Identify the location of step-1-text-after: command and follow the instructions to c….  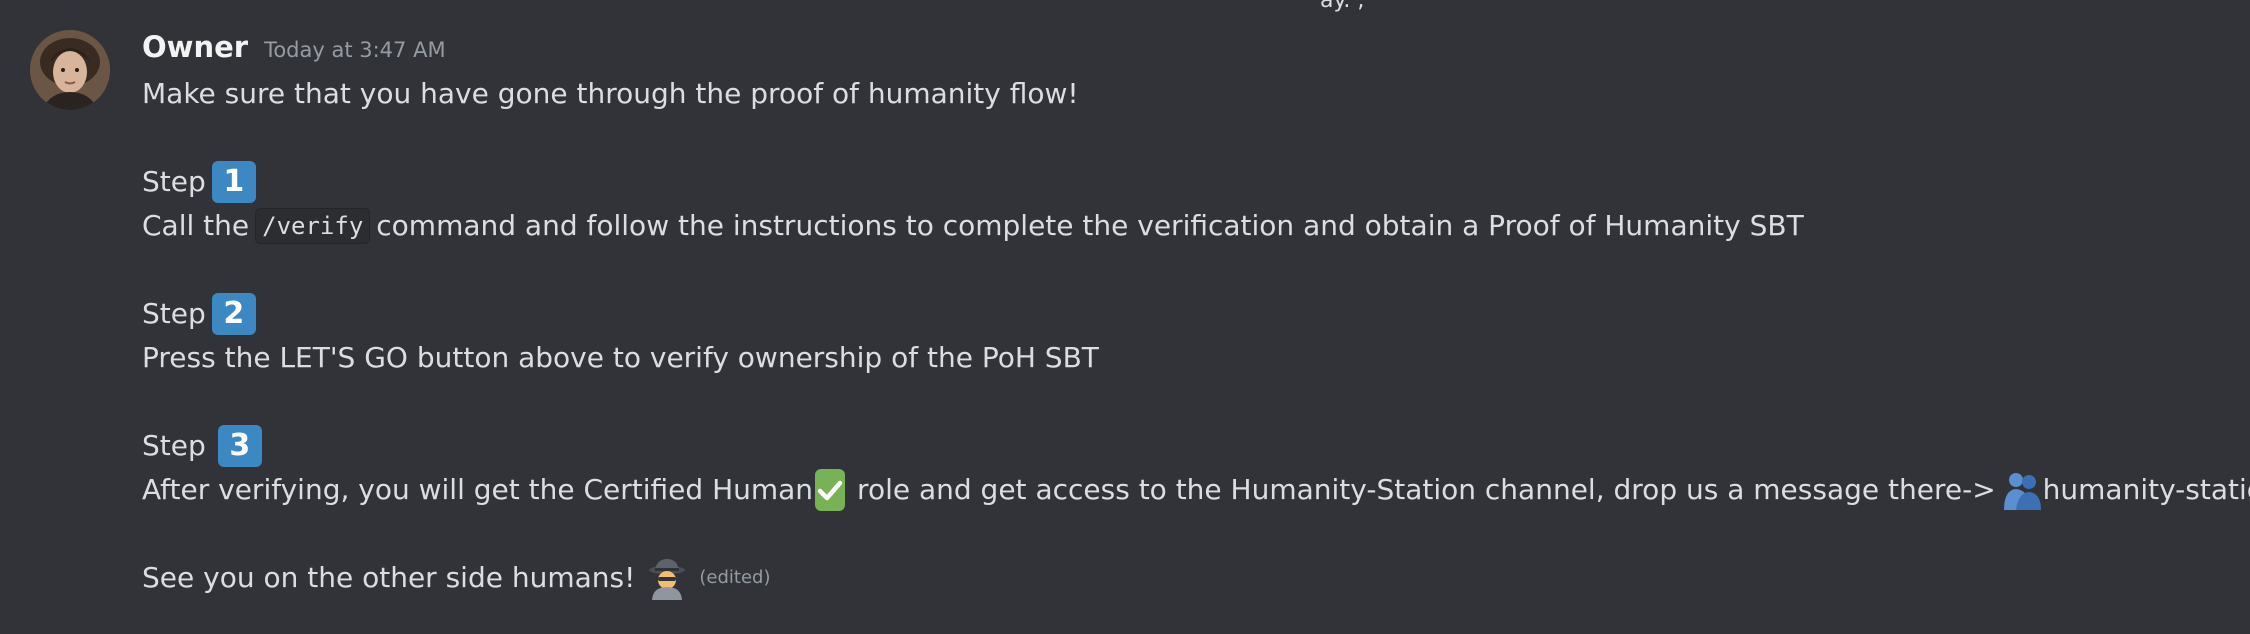
(1090, 225).